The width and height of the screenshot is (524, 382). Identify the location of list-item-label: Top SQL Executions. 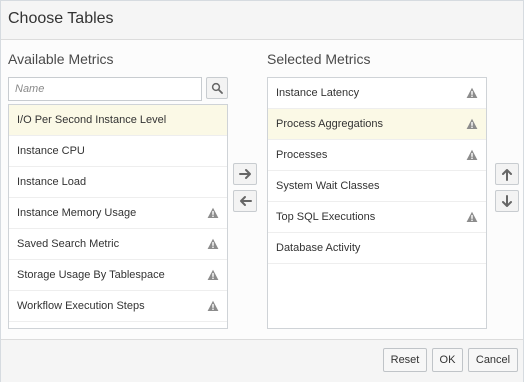
(326, 217).